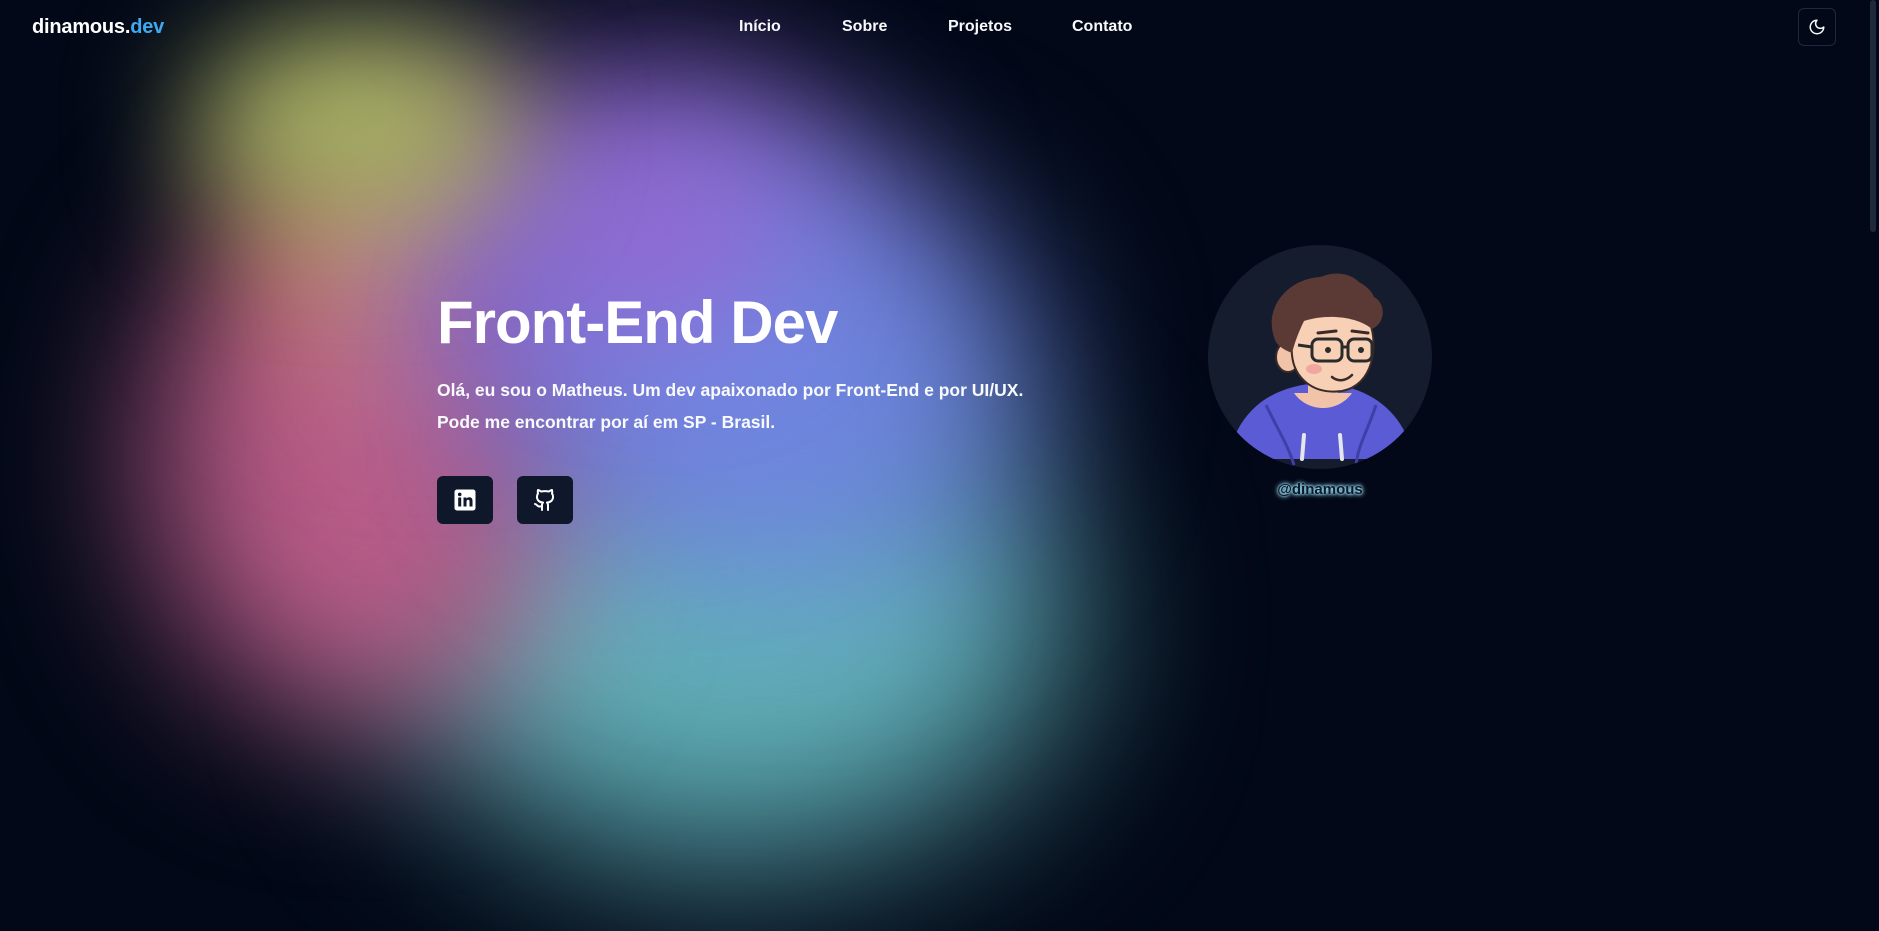 The image size is (1879, 931). I want to click on nav-link-inicio: Início, so click(760, 27).